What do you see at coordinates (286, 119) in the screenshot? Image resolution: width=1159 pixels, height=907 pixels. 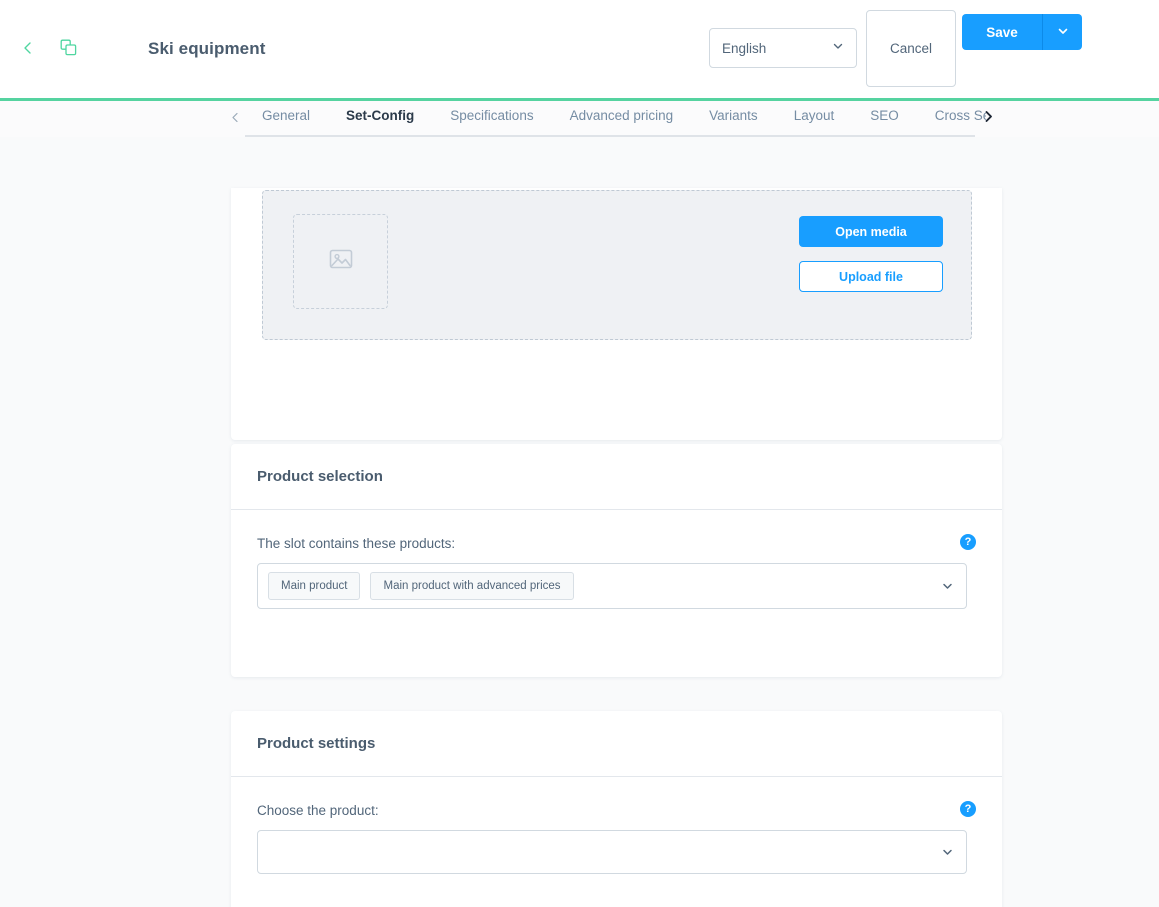 I see `tab-general: General` at bounding box center [286, 119].